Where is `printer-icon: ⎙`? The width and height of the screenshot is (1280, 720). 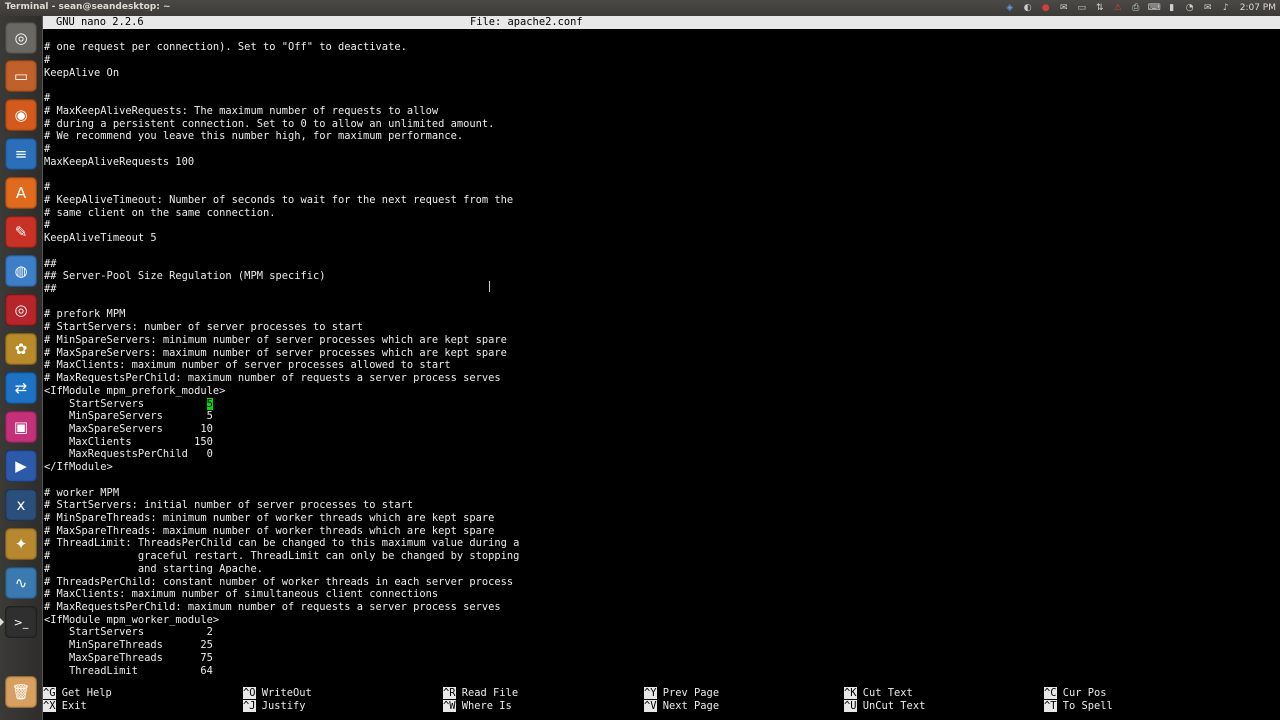 printer-icon: ⎙ is located at coordinates (1136, 8).